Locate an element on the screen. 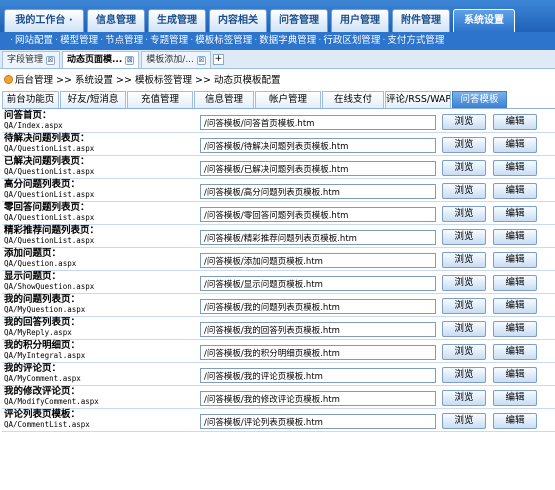 The height and width of the screenshot is (490, 555). breadcrumb-item-0: 后台管理 is located at coordinates (34, 80).